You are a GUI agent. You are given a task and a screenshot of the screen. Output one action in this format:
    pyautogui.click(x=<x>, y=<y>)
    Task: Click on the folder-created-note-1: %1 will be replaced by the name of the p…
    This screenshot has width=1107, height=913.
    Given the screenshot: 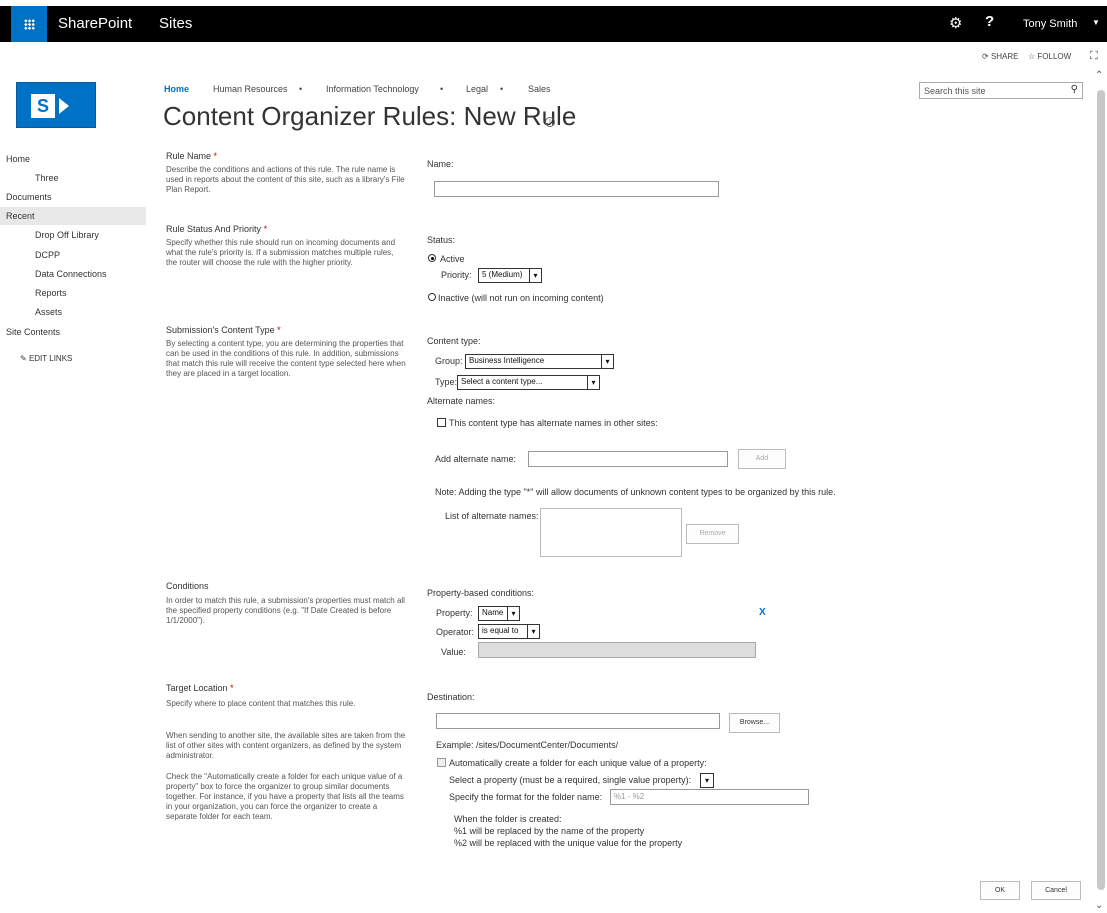 What is the action you would take?
    pyautogui.click(x=549, y=831)
    